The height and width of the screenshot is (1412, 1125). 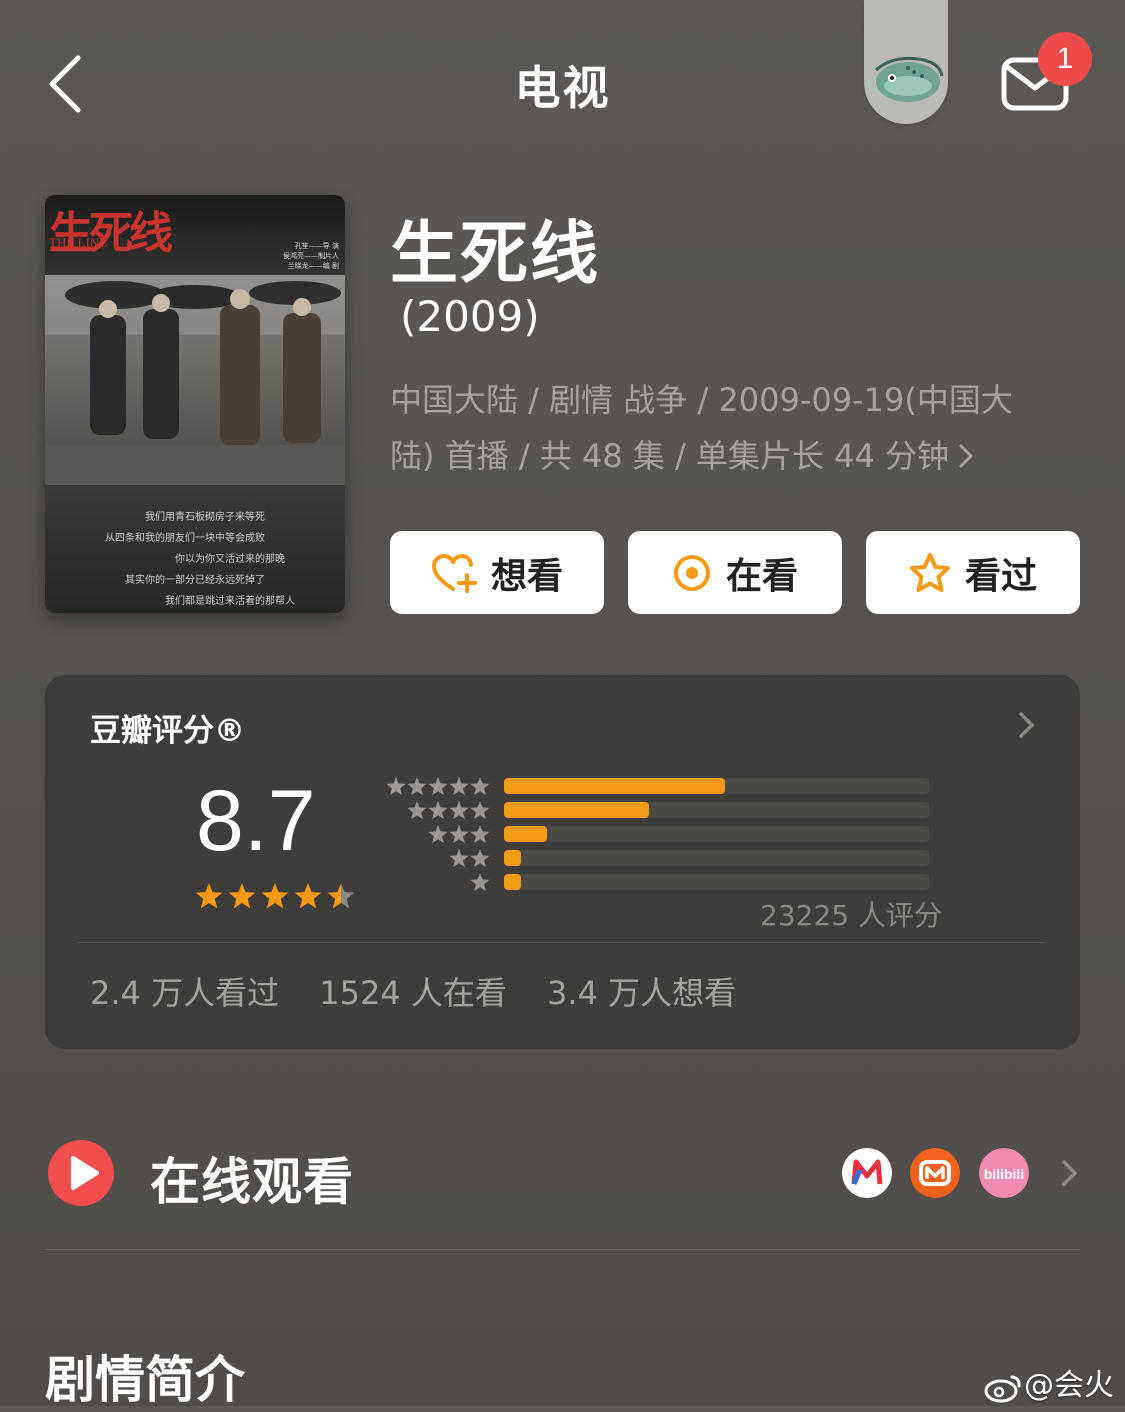 I want to click on heart-plus-icon, so click(x=454, y=573).